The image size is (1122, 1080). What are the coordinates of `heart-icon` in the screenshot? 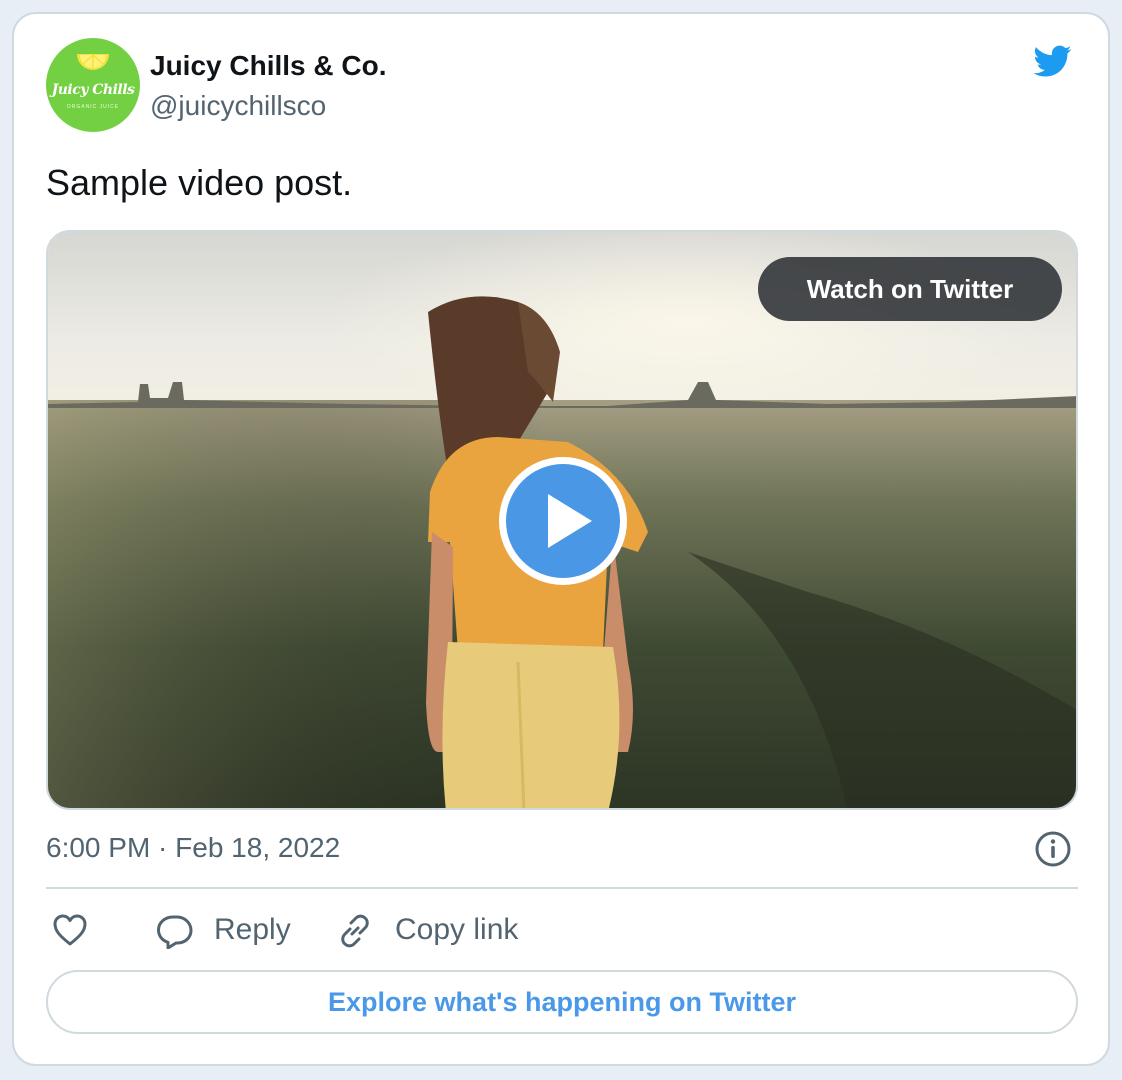 It's located at (70, 930).